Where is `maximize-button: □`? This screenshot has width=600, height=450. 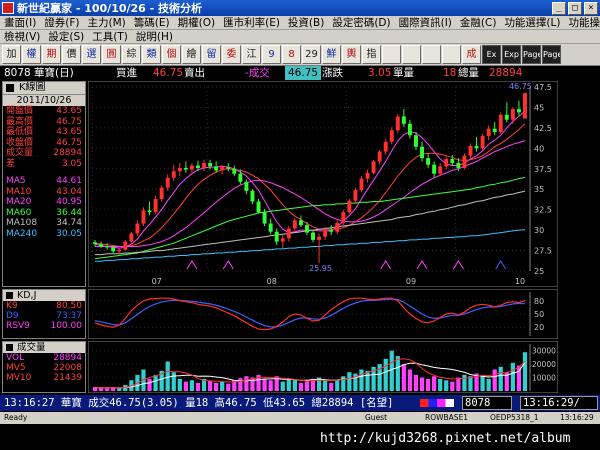 maximize-button: □ is located at coordinates (575, 8).